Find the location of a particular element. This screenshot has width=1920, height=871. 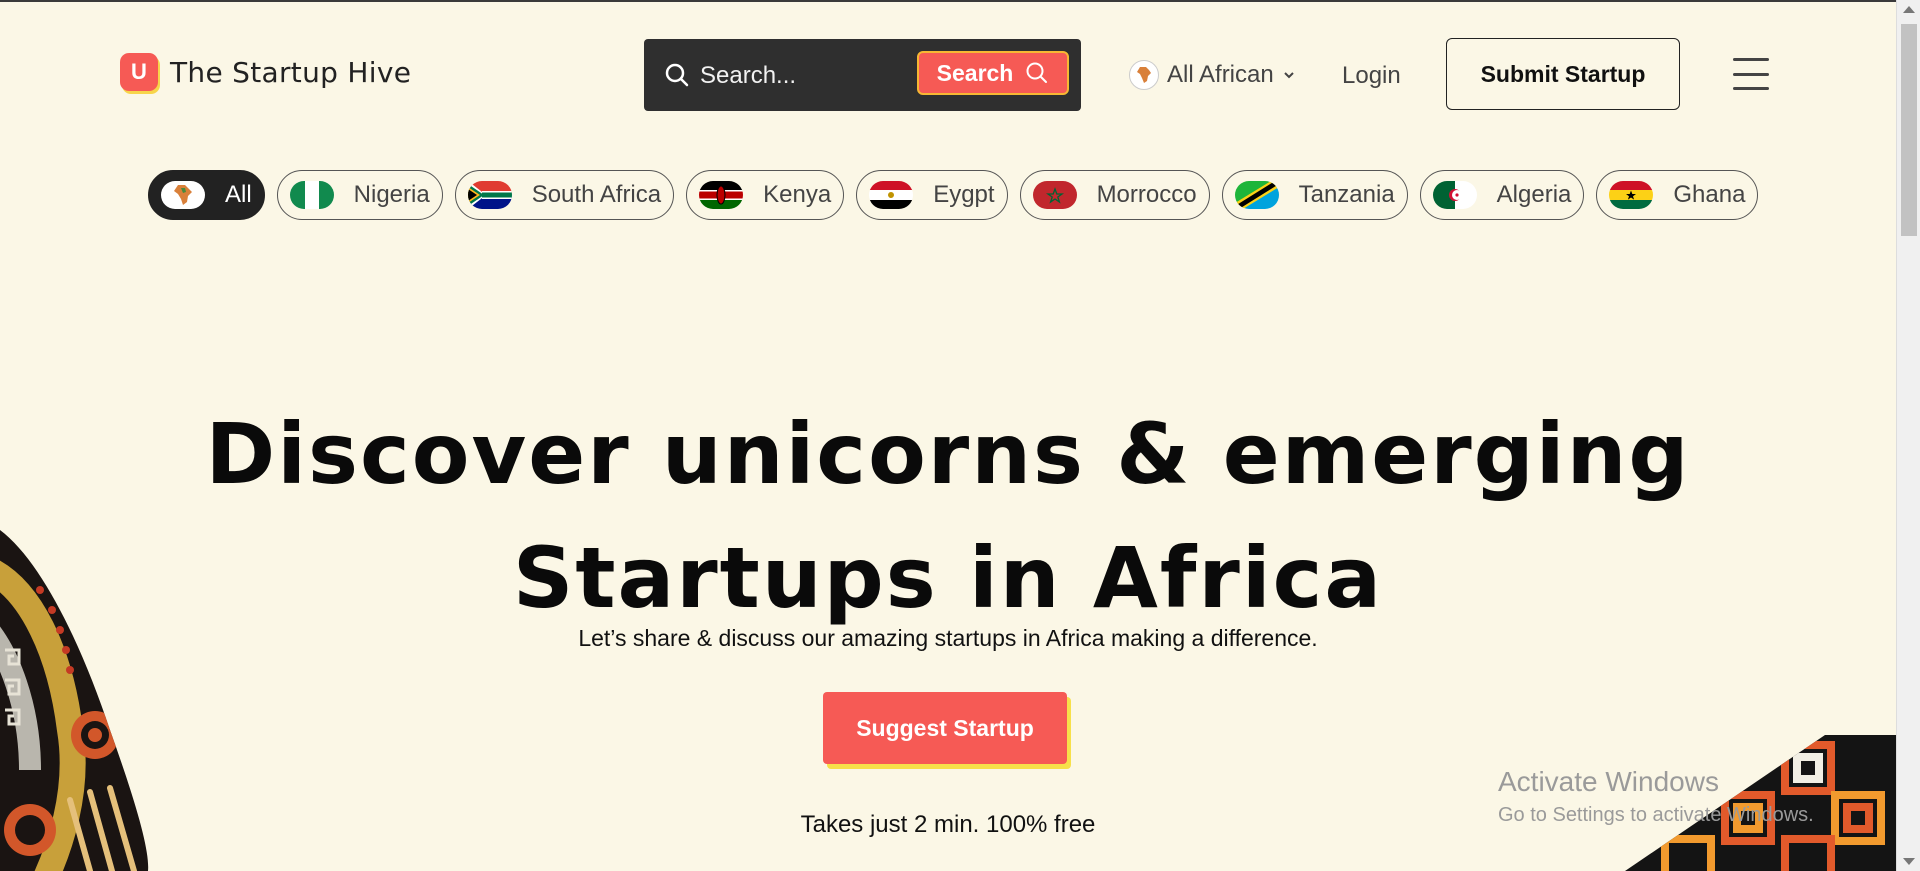

logo-mark-icon: U is located at coordinates (139, 72).